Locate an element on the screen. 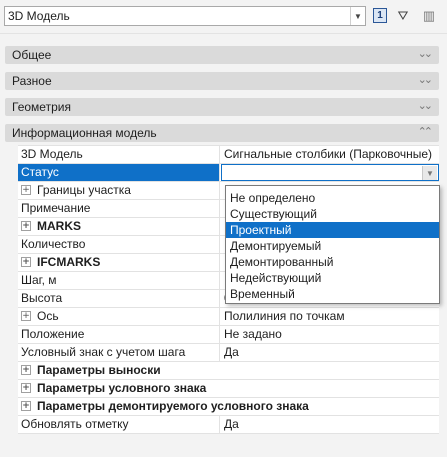 The height and width of the screenshot is (457, 447). property-name: + Границы участка is located at coordinates (119, 190).